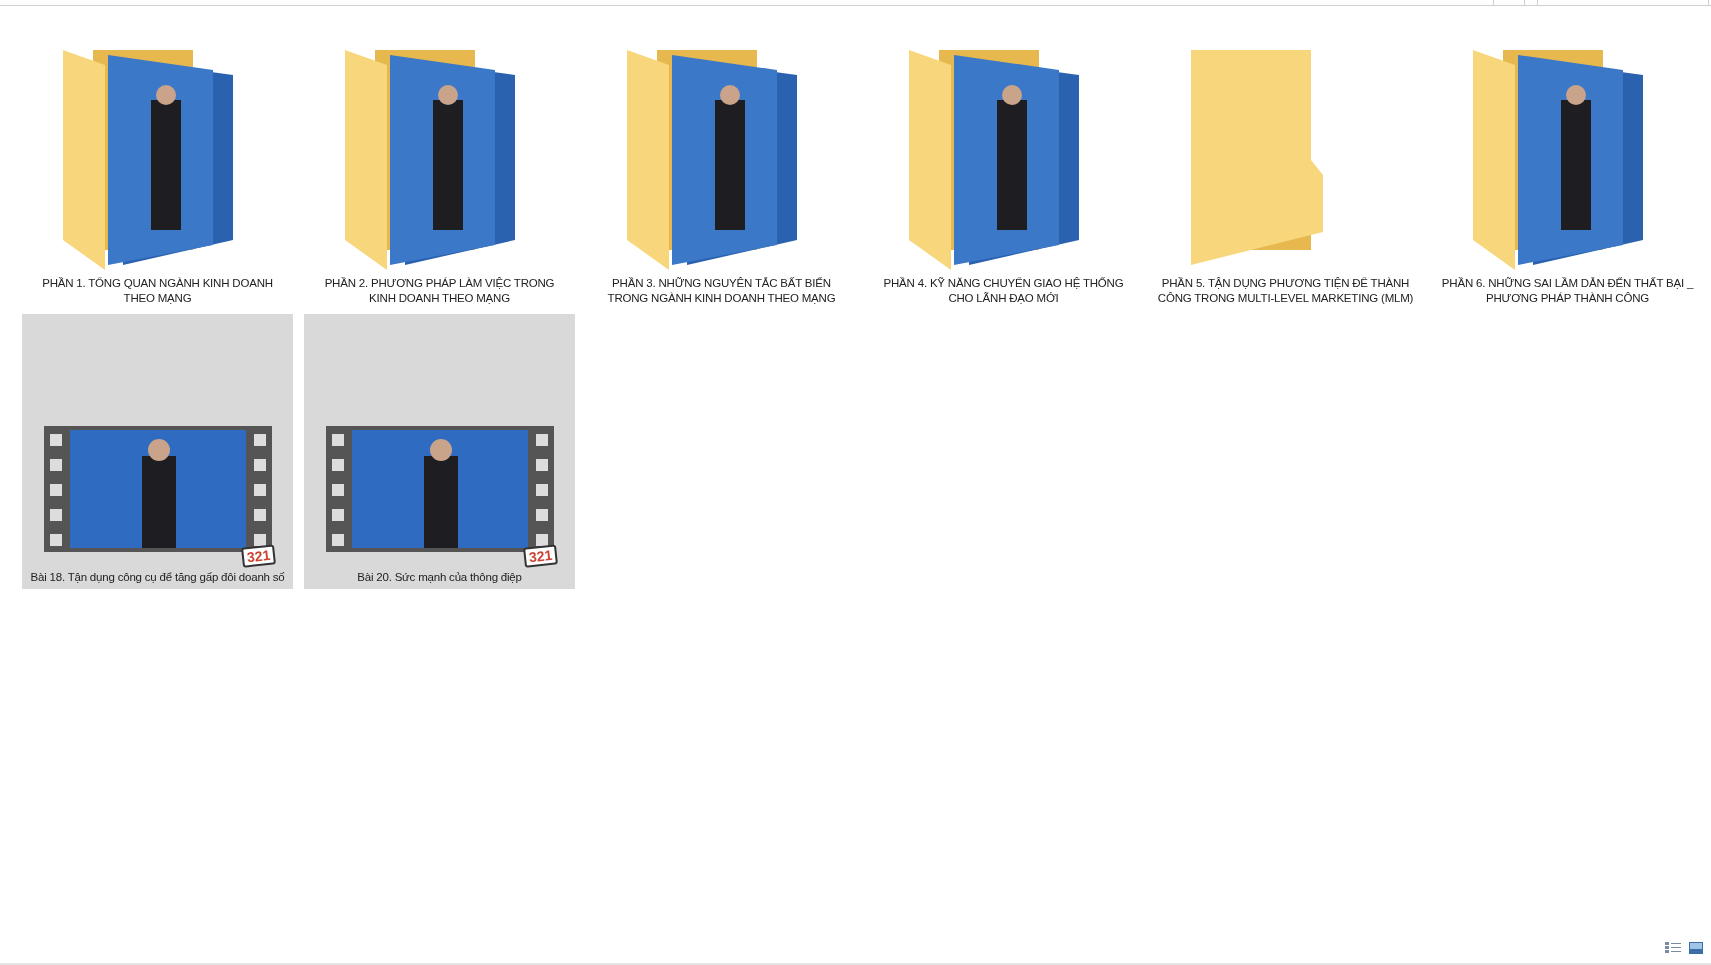 Image resolution: width=1711 pixels, height=965 pixels. Describe the element at coordinates (1285, 291) in the screenshot. I see `file-name: PHẦN 5. TẬN DỤNG PHƯƠNG TIỆN ĐỂ THÀNH CÔNG TRONG MULTI-LEVEL MARKETING (MLM)` at that location.